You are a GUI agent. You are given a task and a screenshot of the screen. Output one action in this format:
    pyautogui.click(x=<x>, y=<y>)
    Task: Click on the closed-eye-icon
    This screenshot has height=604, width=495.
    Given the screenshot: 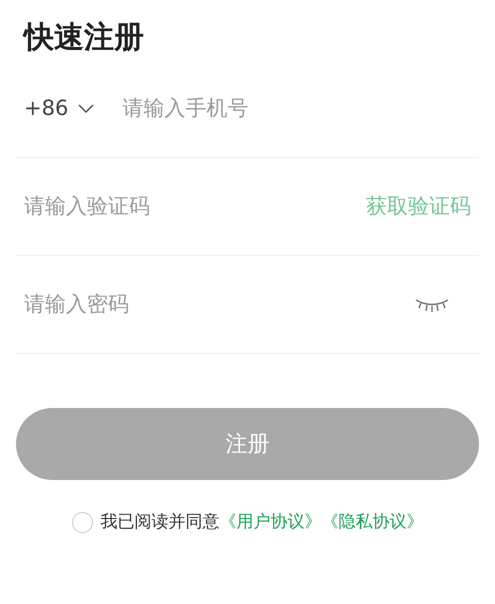 What is the action you would take?
    pyautogui.click(x=432, y=304)
    